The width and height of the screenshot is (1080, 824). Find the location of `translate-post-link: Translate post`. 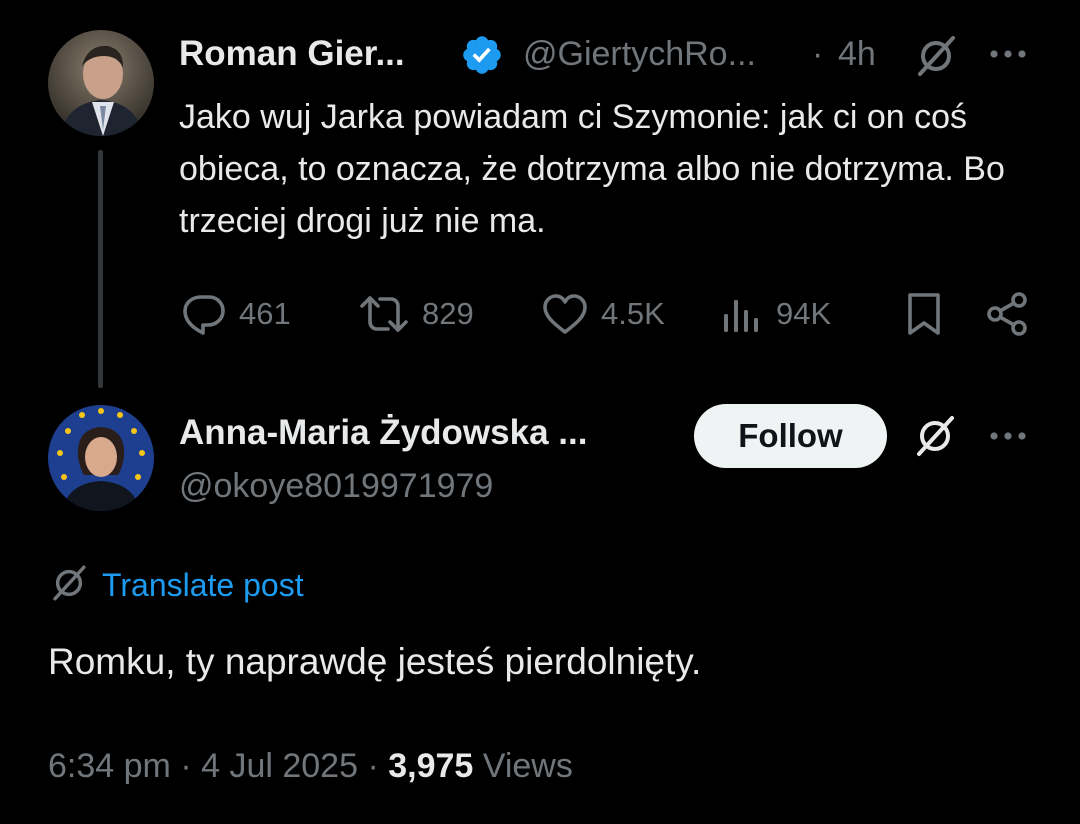

translate-post-link: Translate post is located at coordinates (176, 585).